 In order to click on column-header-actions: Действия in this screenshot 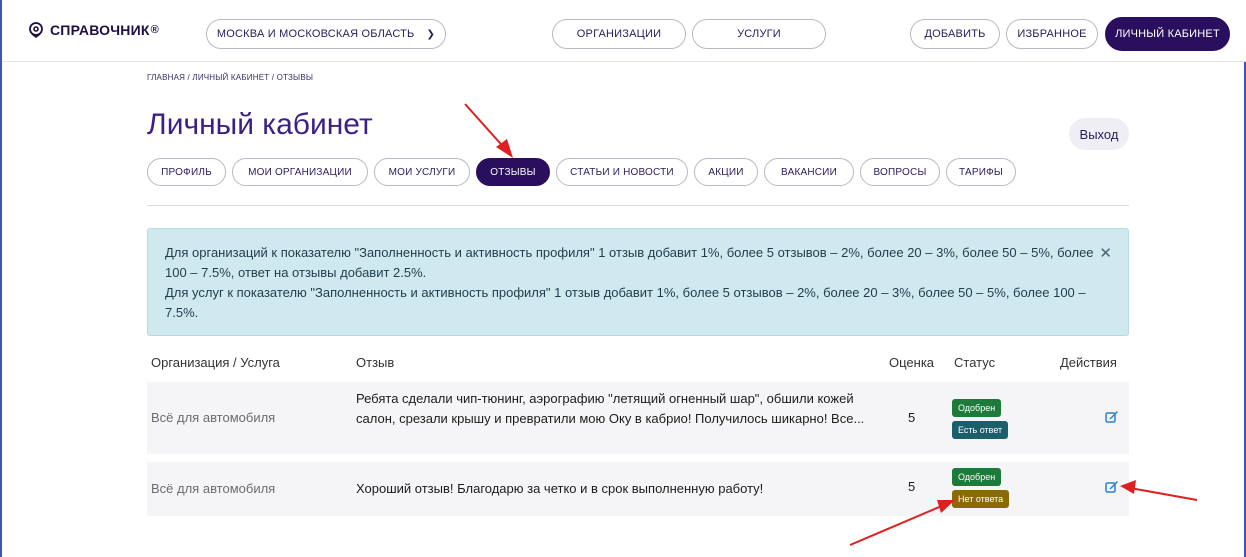, I will do `click(1088, 362)`.